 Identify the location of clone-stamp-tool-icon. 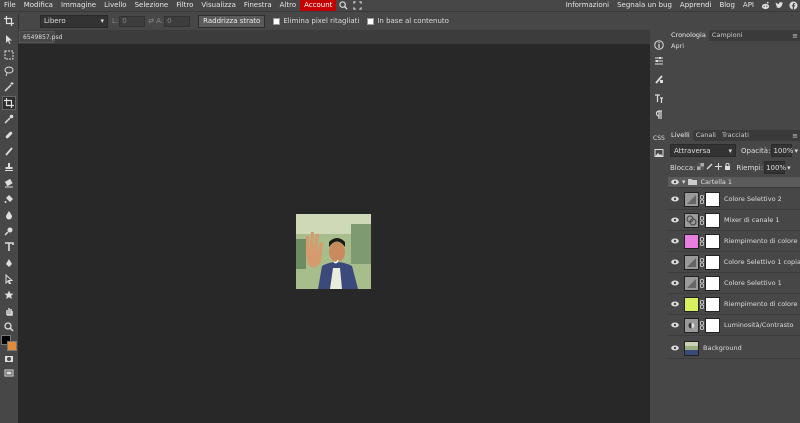
(9, 167).